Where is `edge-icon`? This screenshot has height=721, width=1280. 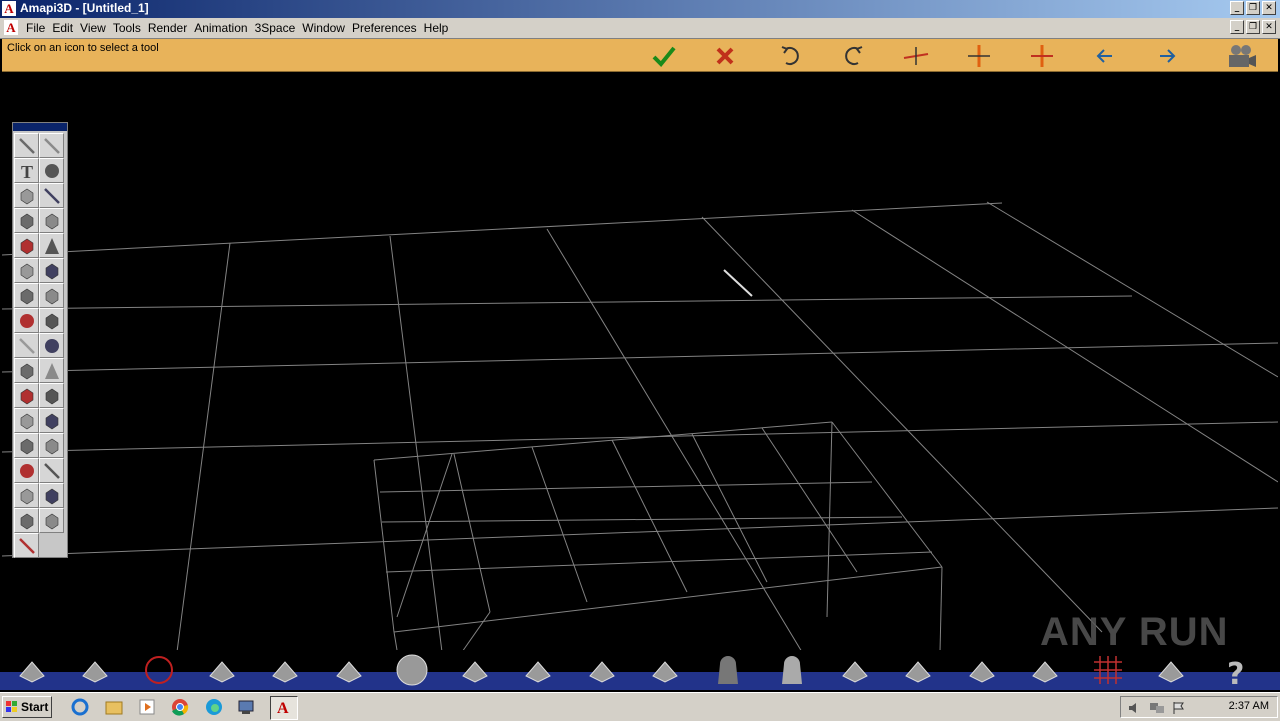 edge-icon is located at coordinates (214, 707).